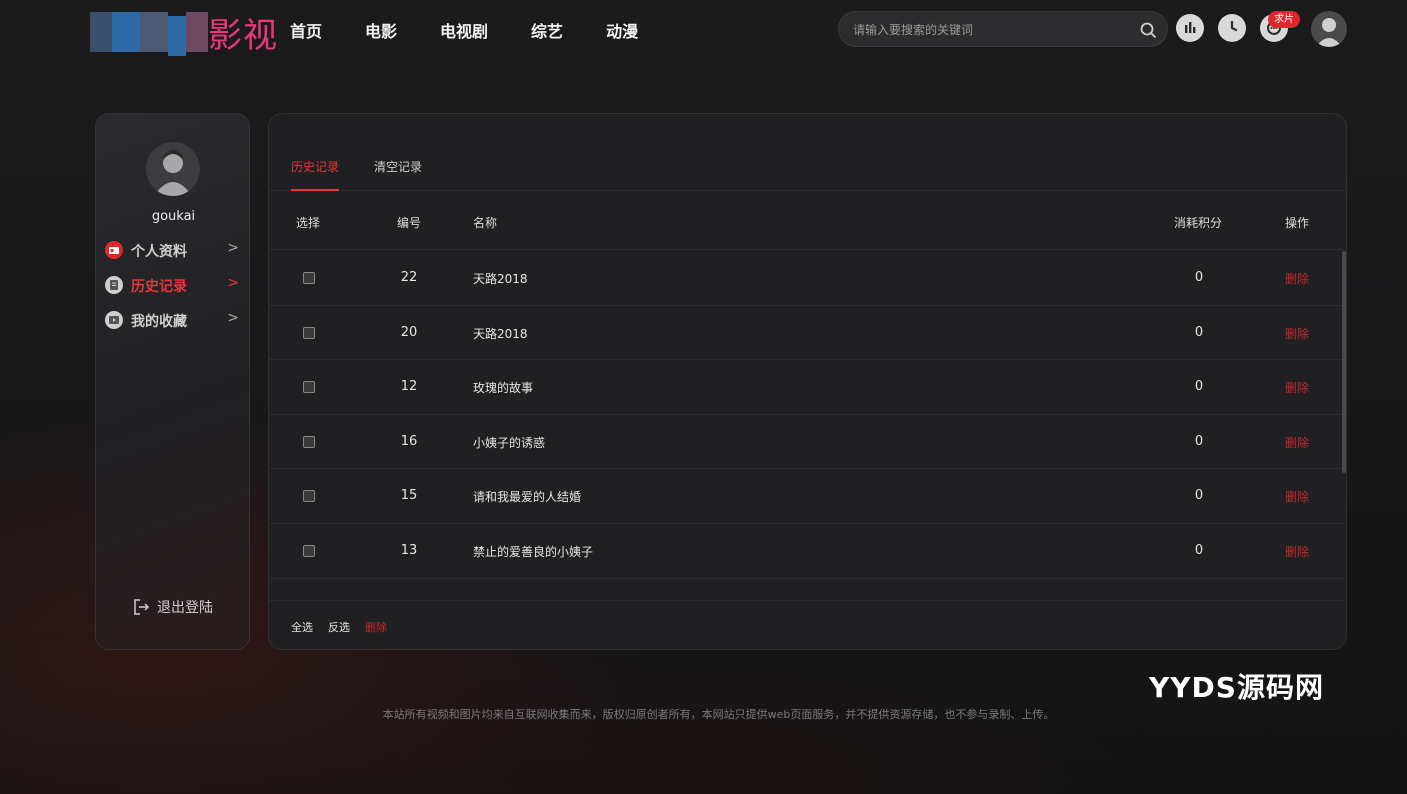 This screenshot has height=794, width=1407. I want to click on logout-button: 退出登陆, so click(182, 607).